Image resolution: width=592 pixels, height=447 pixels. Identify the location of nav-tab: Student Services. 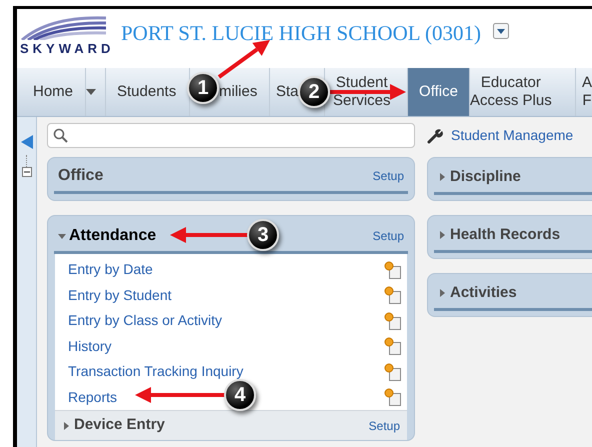
(362, 92).